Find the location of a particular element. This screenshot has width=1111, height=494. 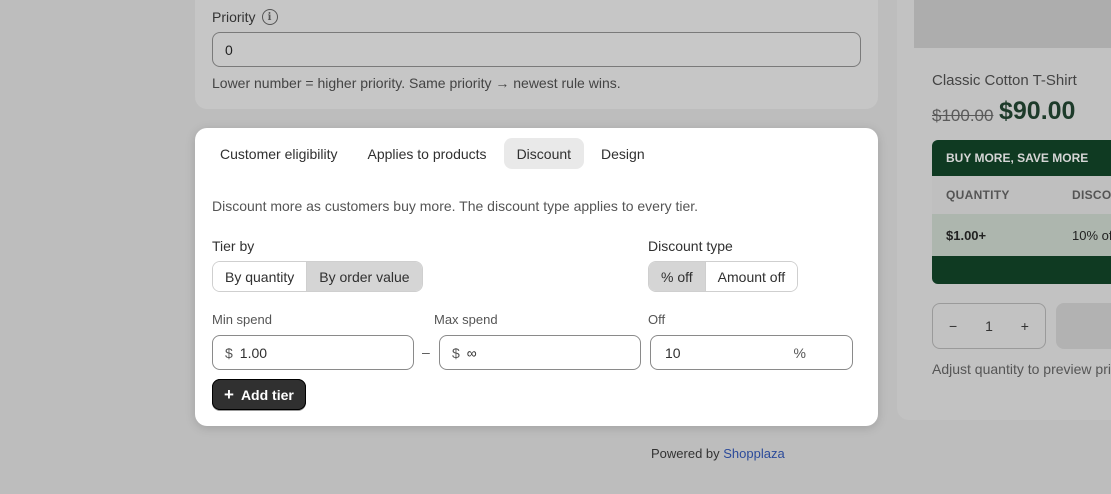

tab-design: Design is located at coordinates (623, 153).